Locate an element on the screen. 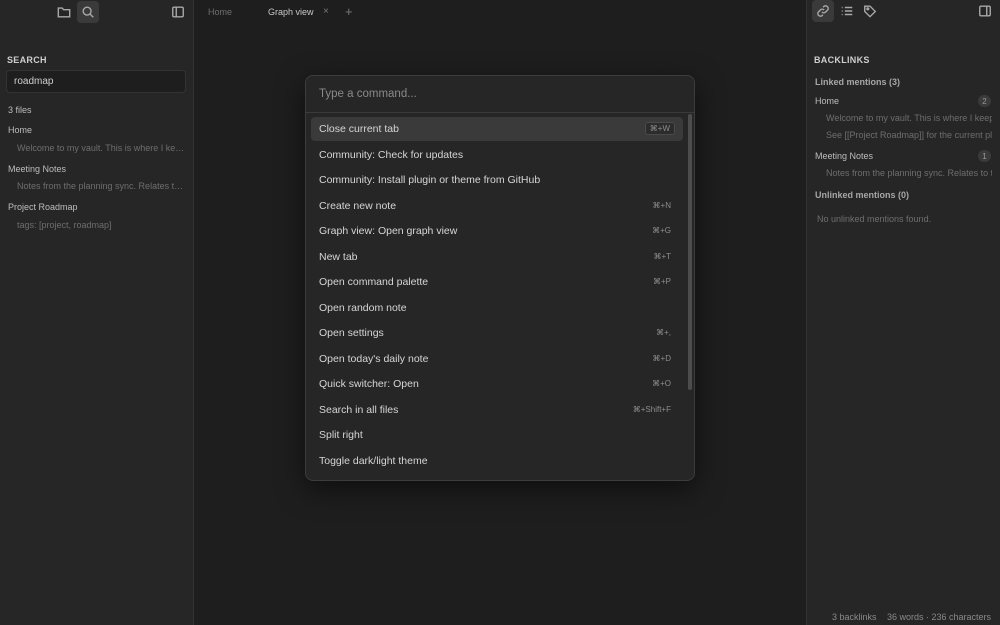 Image resolution: width=1000 pixels, height=625 pixels. command-label: Quick switcher: Open is located at coordinates (369, 384).